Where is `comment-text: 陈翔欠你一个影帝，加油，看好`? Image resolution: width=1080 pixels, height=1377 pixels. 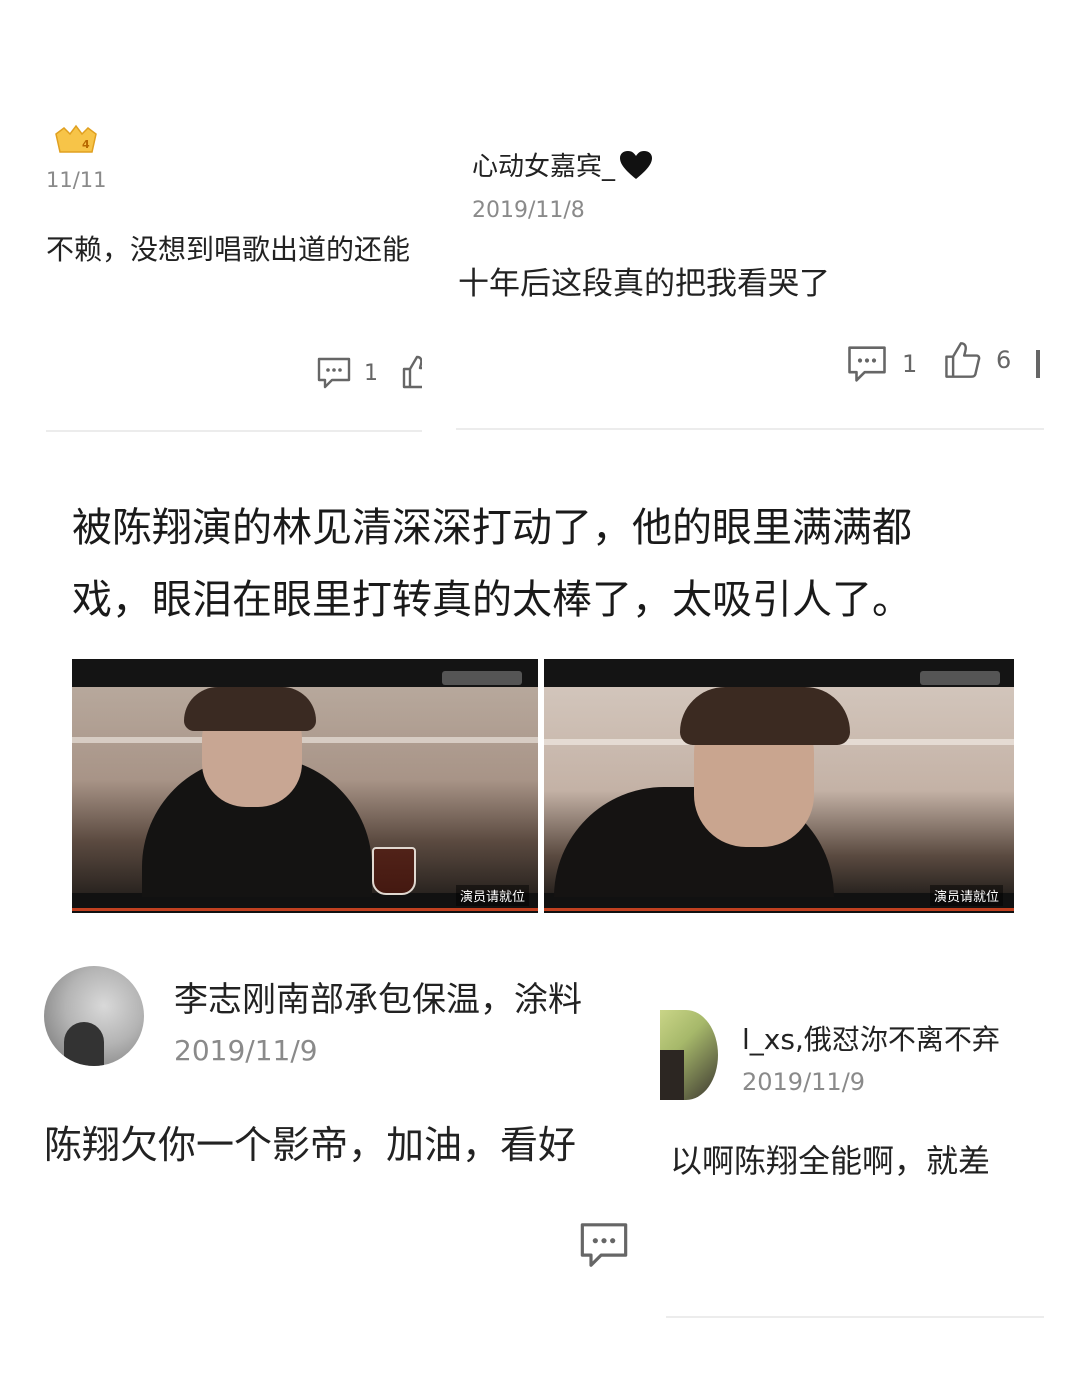 comment-text: 陈翔欠你一个影帝，加油，看好 is located at coordinates (310, 1145).